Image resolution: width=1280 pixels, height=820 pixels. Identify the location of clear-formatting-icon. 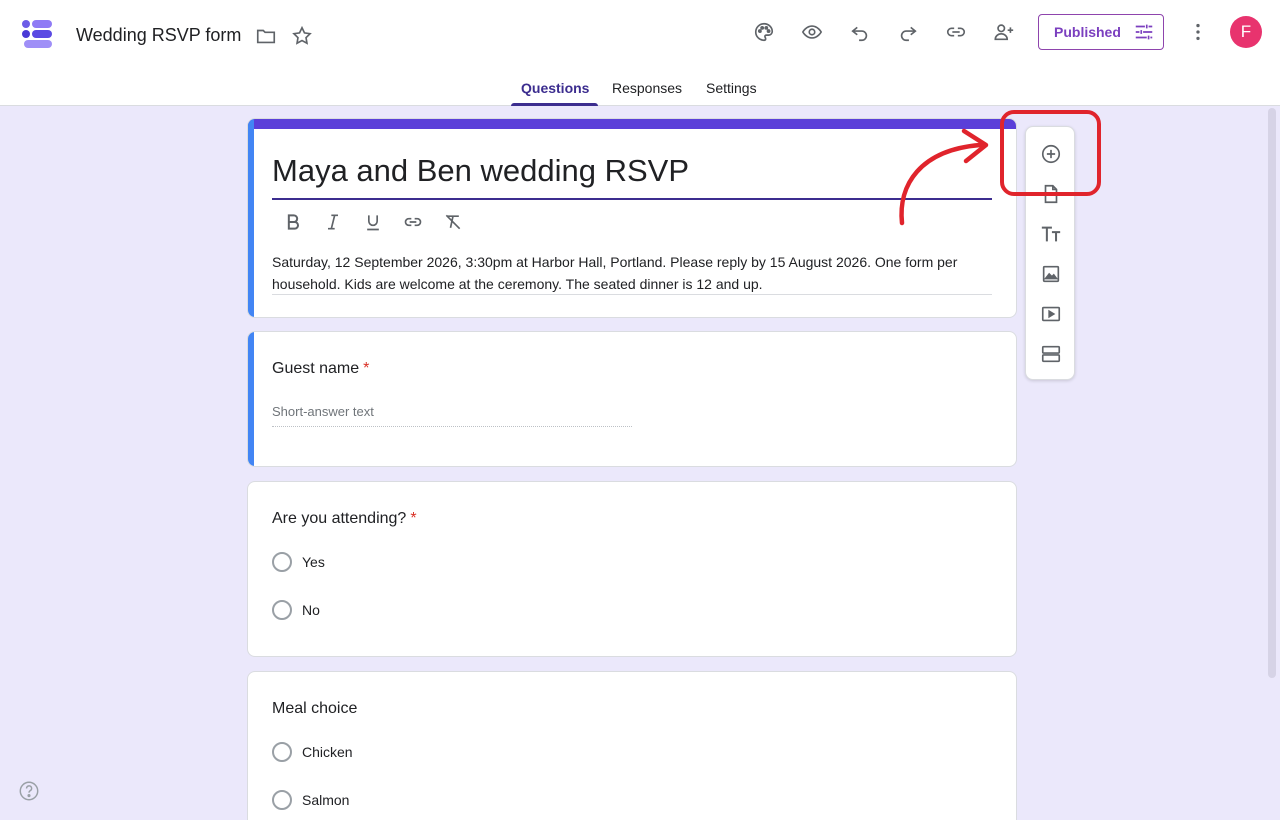
(453, 222).